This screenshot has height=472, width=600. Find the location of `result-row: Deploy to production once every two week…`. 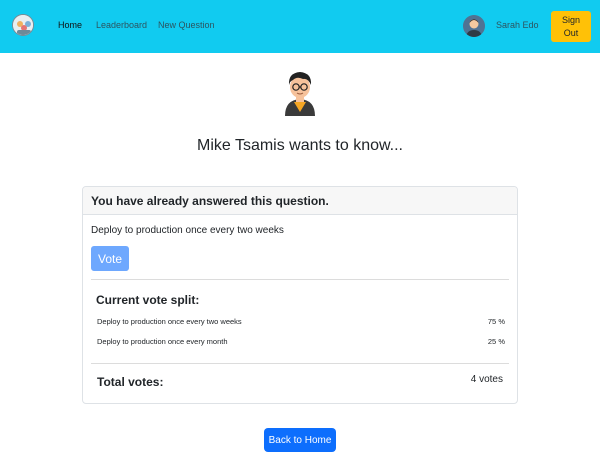

result-row: Deploy to production once every two week… is located at coordinates (301, 321).